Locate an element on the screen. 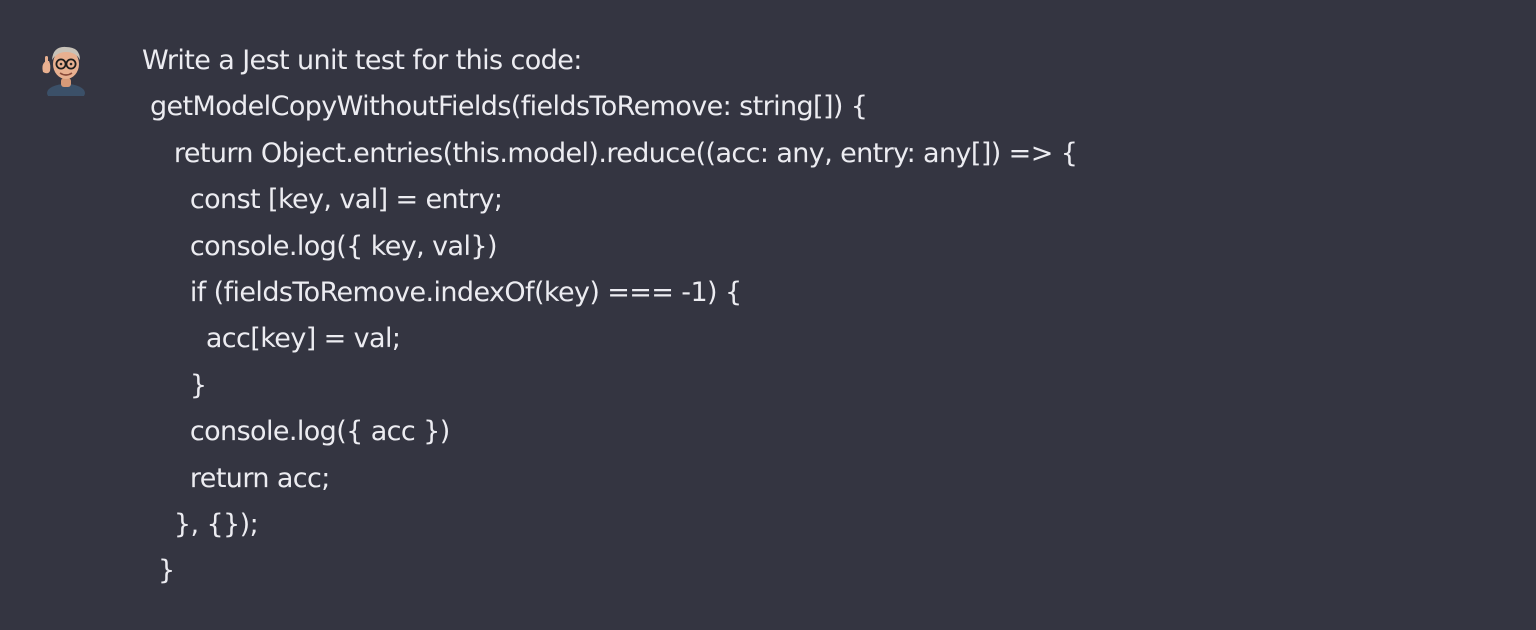 This screenshot has width=1536, height=630. message-line: const [key, val] = entry; is located at coordinates (322, 200).